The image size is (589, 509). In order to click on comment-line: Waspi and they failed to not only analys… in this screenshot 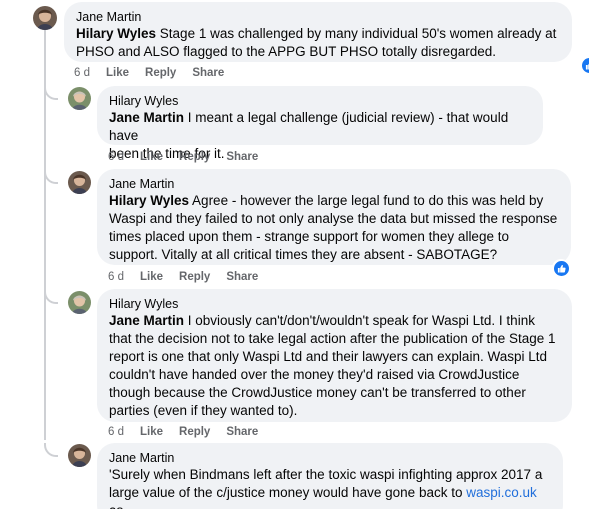, I will do `click(333, 218)`.